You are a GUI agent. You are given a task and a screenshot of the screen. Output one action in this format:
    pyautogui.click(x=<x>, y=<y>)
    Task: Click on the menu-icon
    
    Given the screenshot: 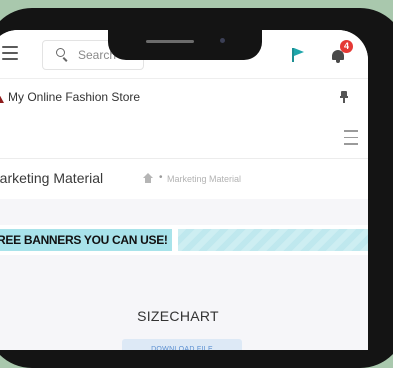 What is the action you would take?
    pyautogui.click(x=351, y=140)
    